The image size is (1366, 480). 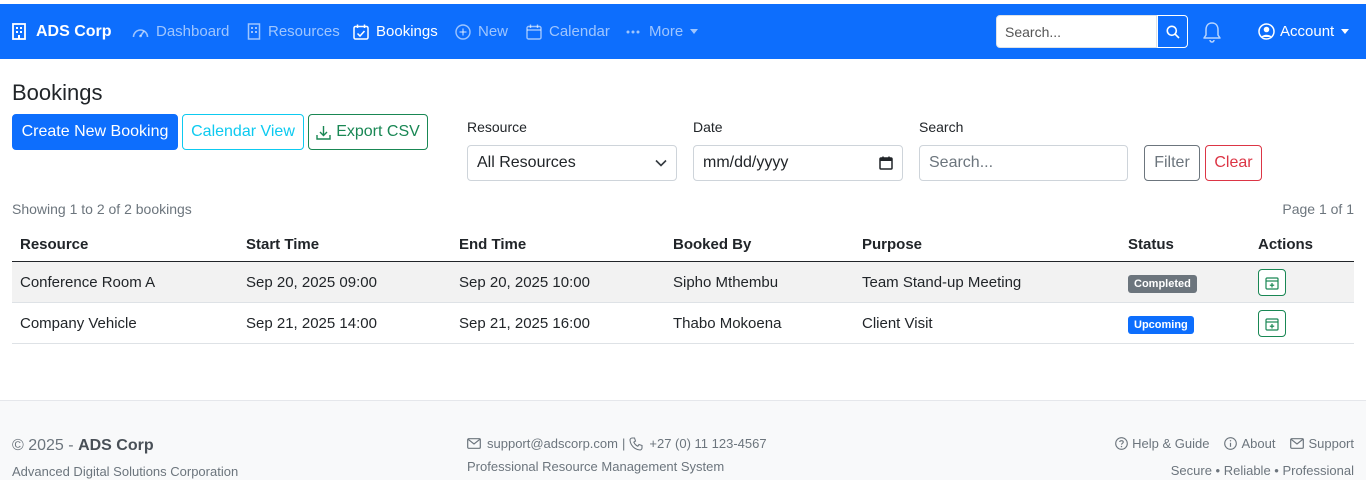 I want to click on nav-more-label: More, so click(x=666, y=31).